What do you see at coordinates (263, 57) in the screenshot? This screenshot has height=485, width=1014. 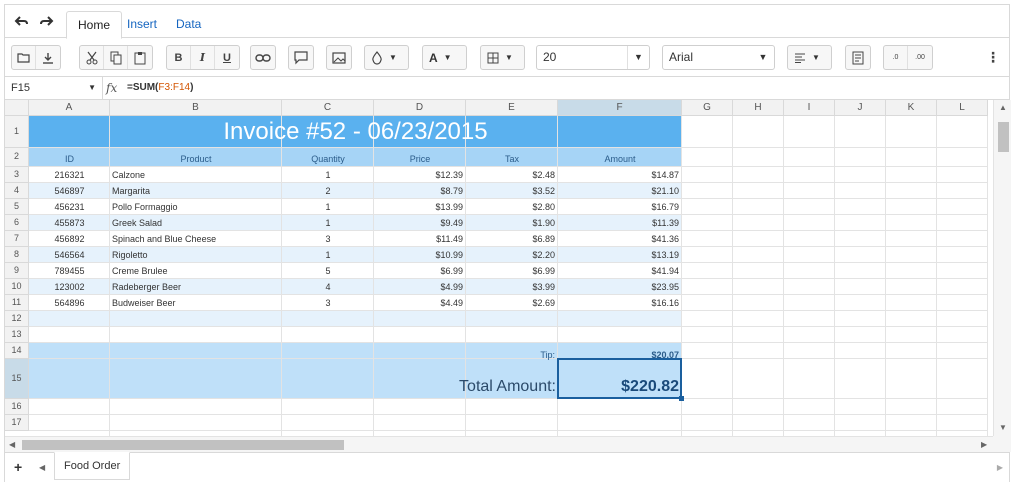 I see `link-icon` at bounding box center [263, 57].